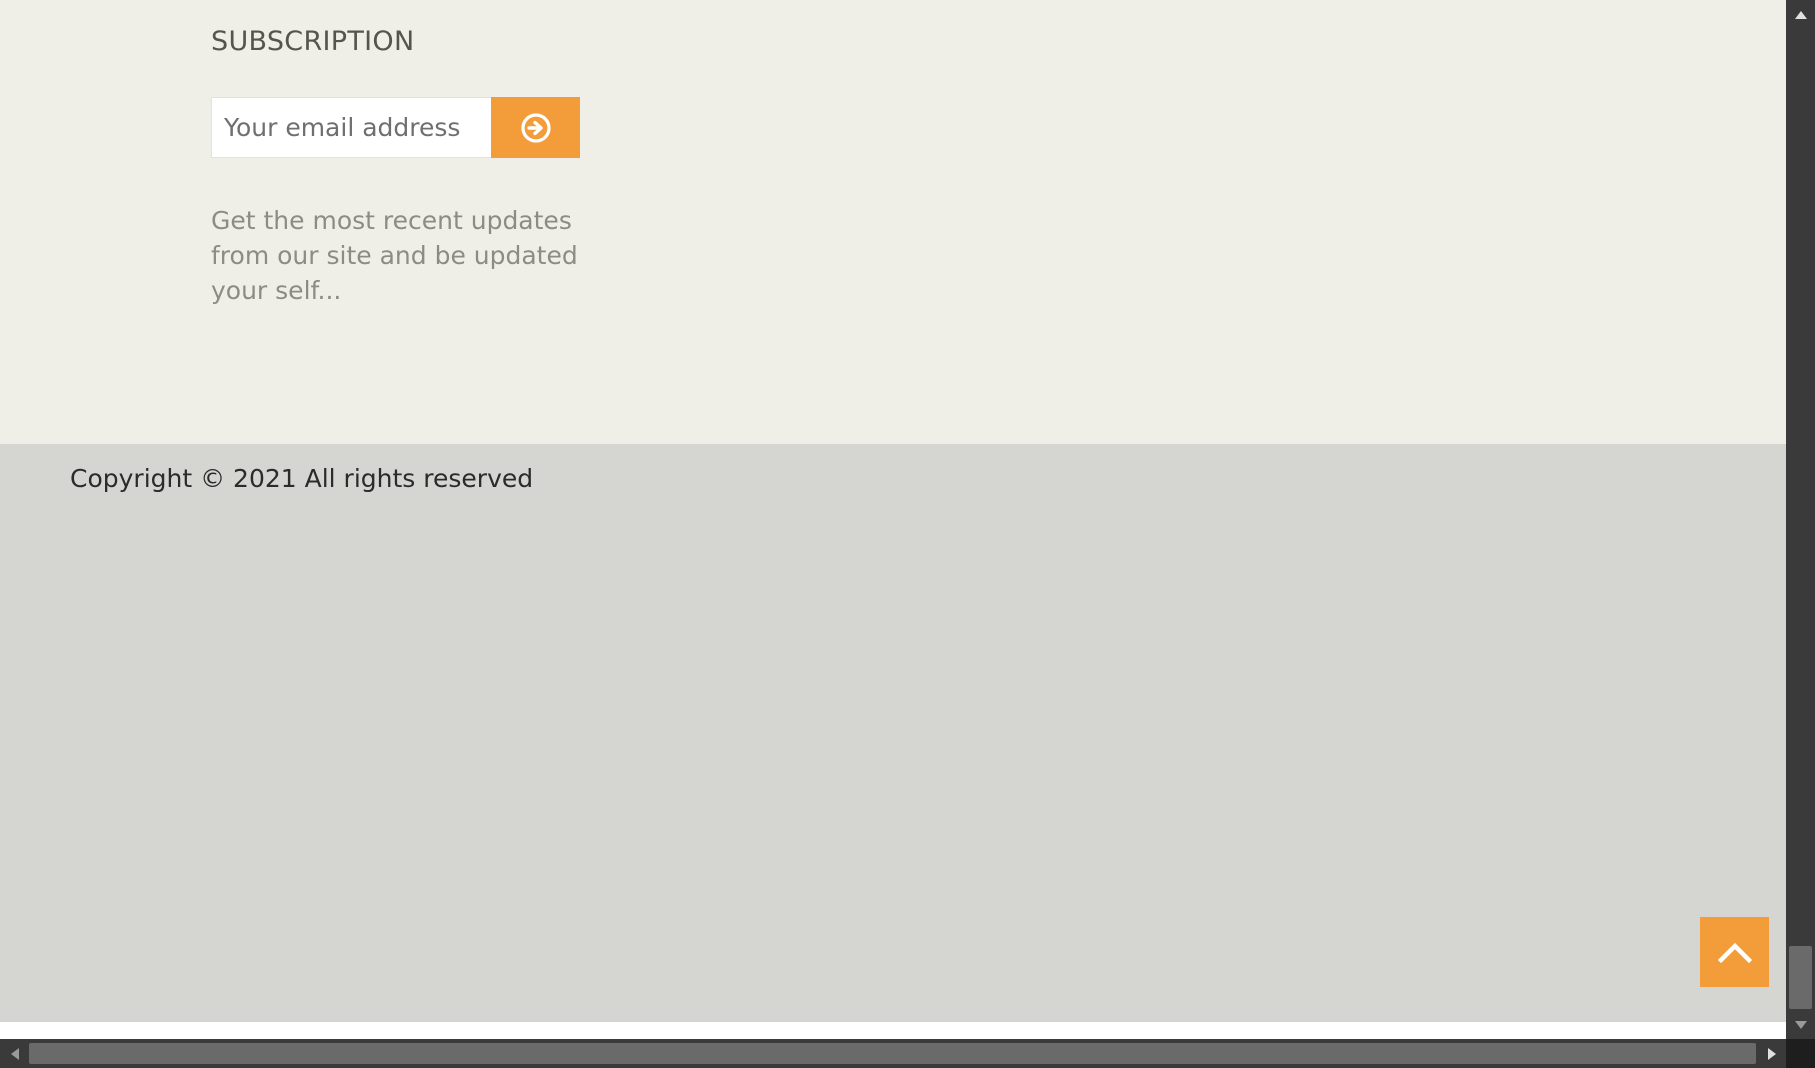 The image size is (1815, 1068). Describe the element at coordinates (1771, 1053) in the screenshot. I see `scroll-right-arrow-icon` at that location.